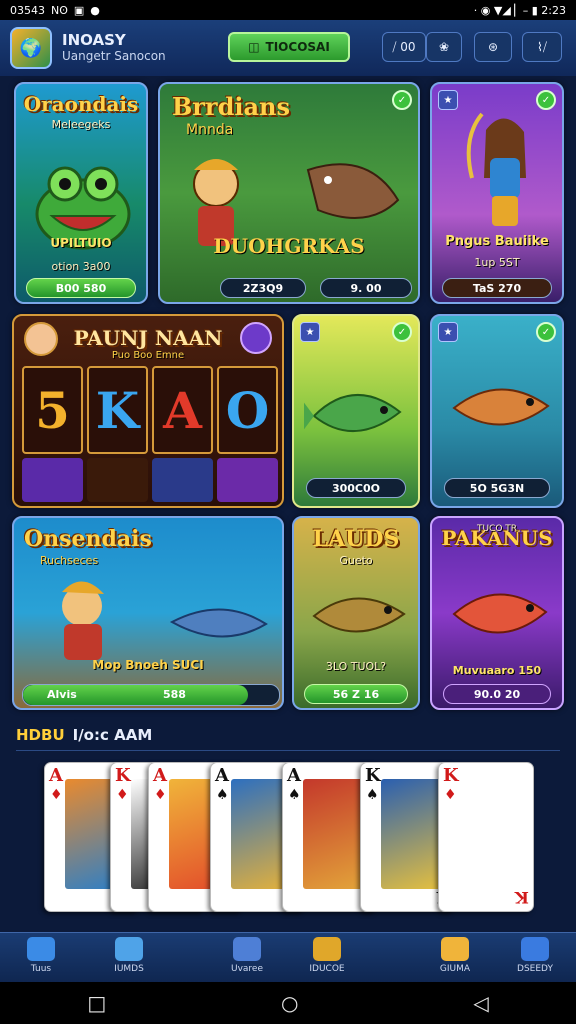 The image size is (576, 1024). I want to click on section-title-secondary: I/o:c AAM, so click(112, 735).